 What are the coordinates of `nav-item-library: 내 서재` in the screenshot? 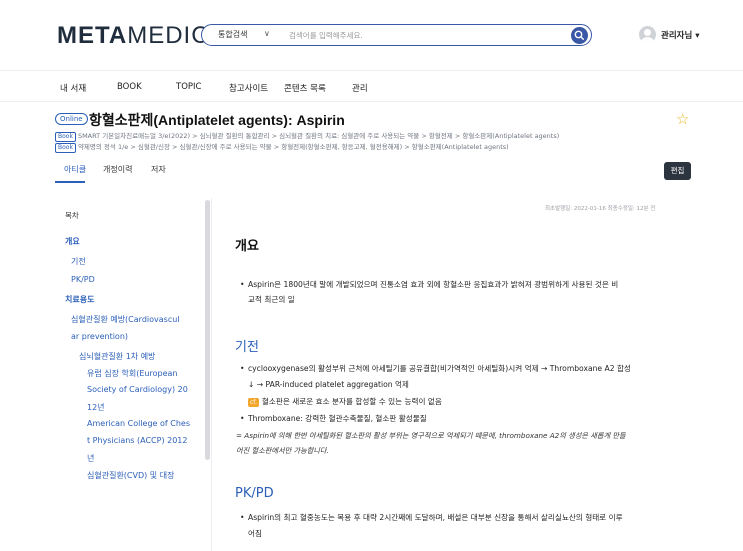 It's located at (73, 88).